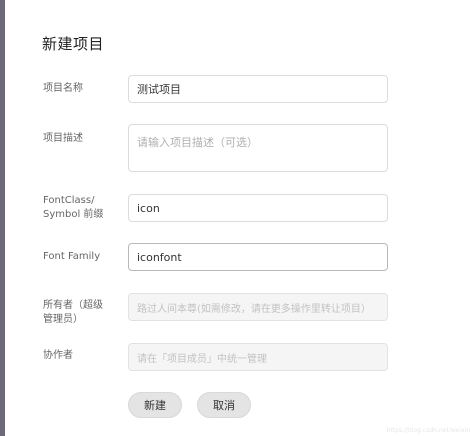  What do you see at coordinates (73, 44) in the screenshot?
I see `page-title: 新建项目` at bounding box center [73, 44].